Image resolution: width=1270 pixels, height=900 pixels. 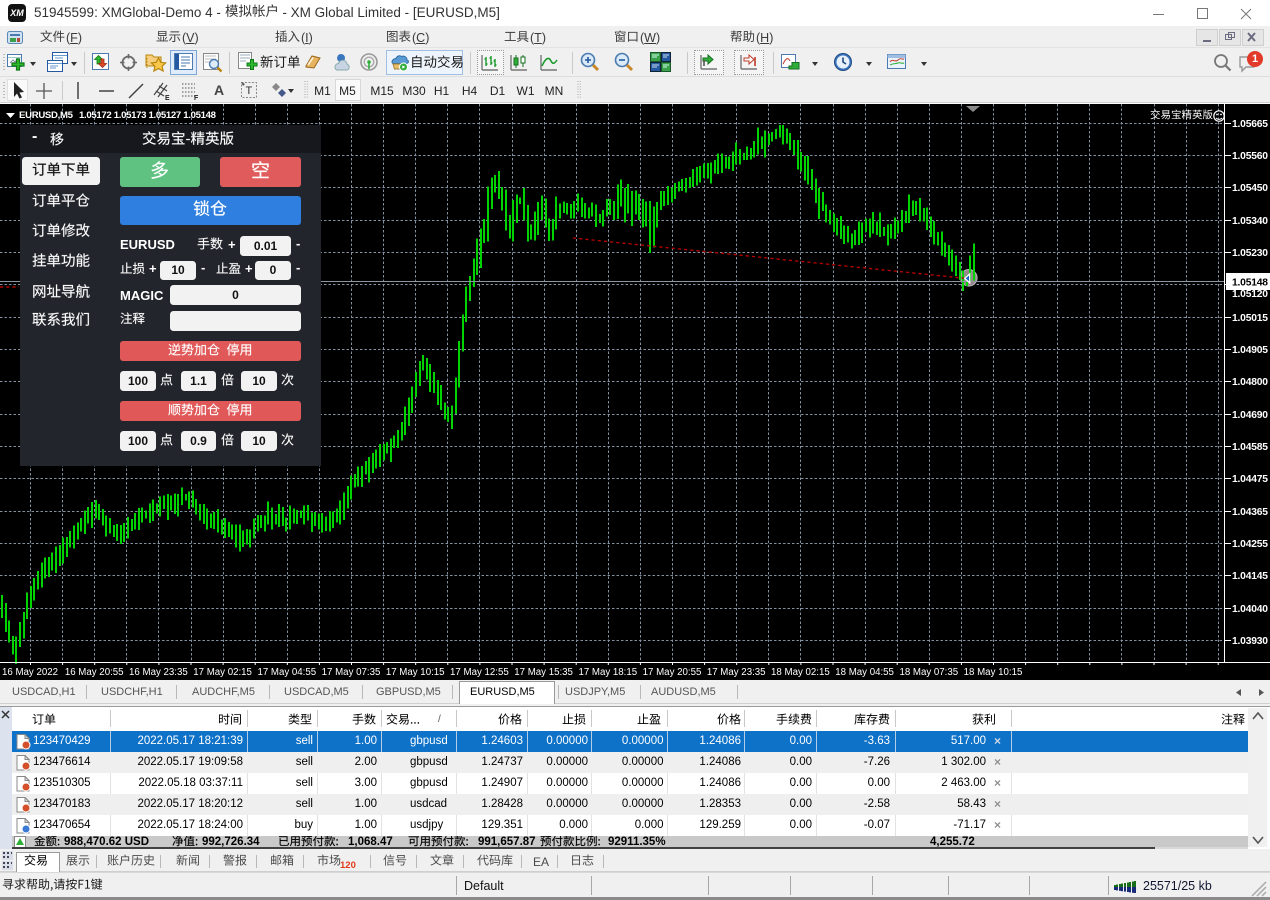 I want to click on svg-text: 1.05340, so click(x=1250, y=221).